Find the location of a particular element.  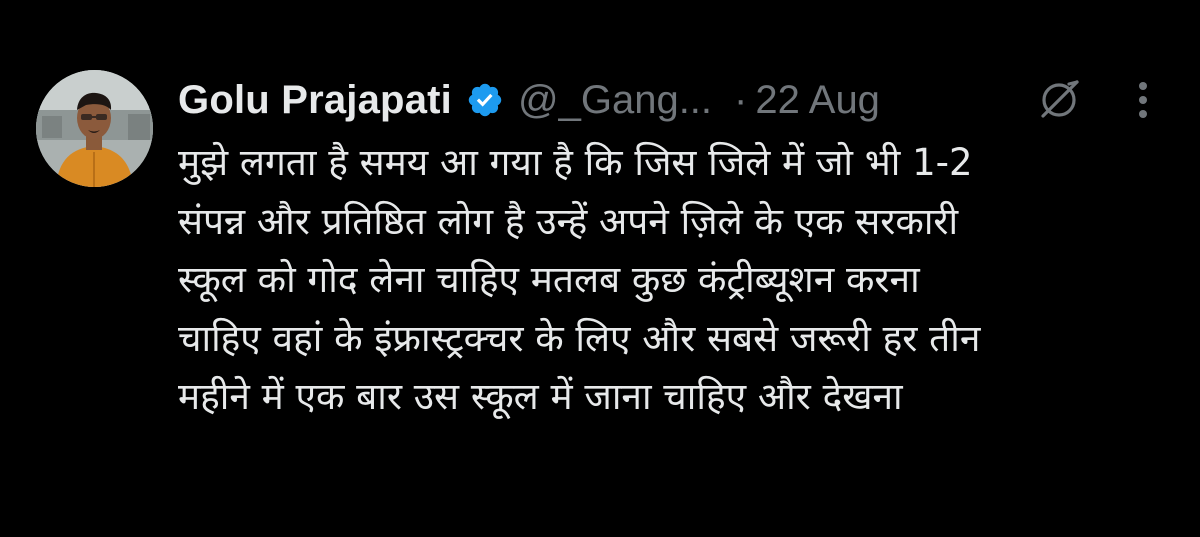

avatar is located at coordinates (94, 128).